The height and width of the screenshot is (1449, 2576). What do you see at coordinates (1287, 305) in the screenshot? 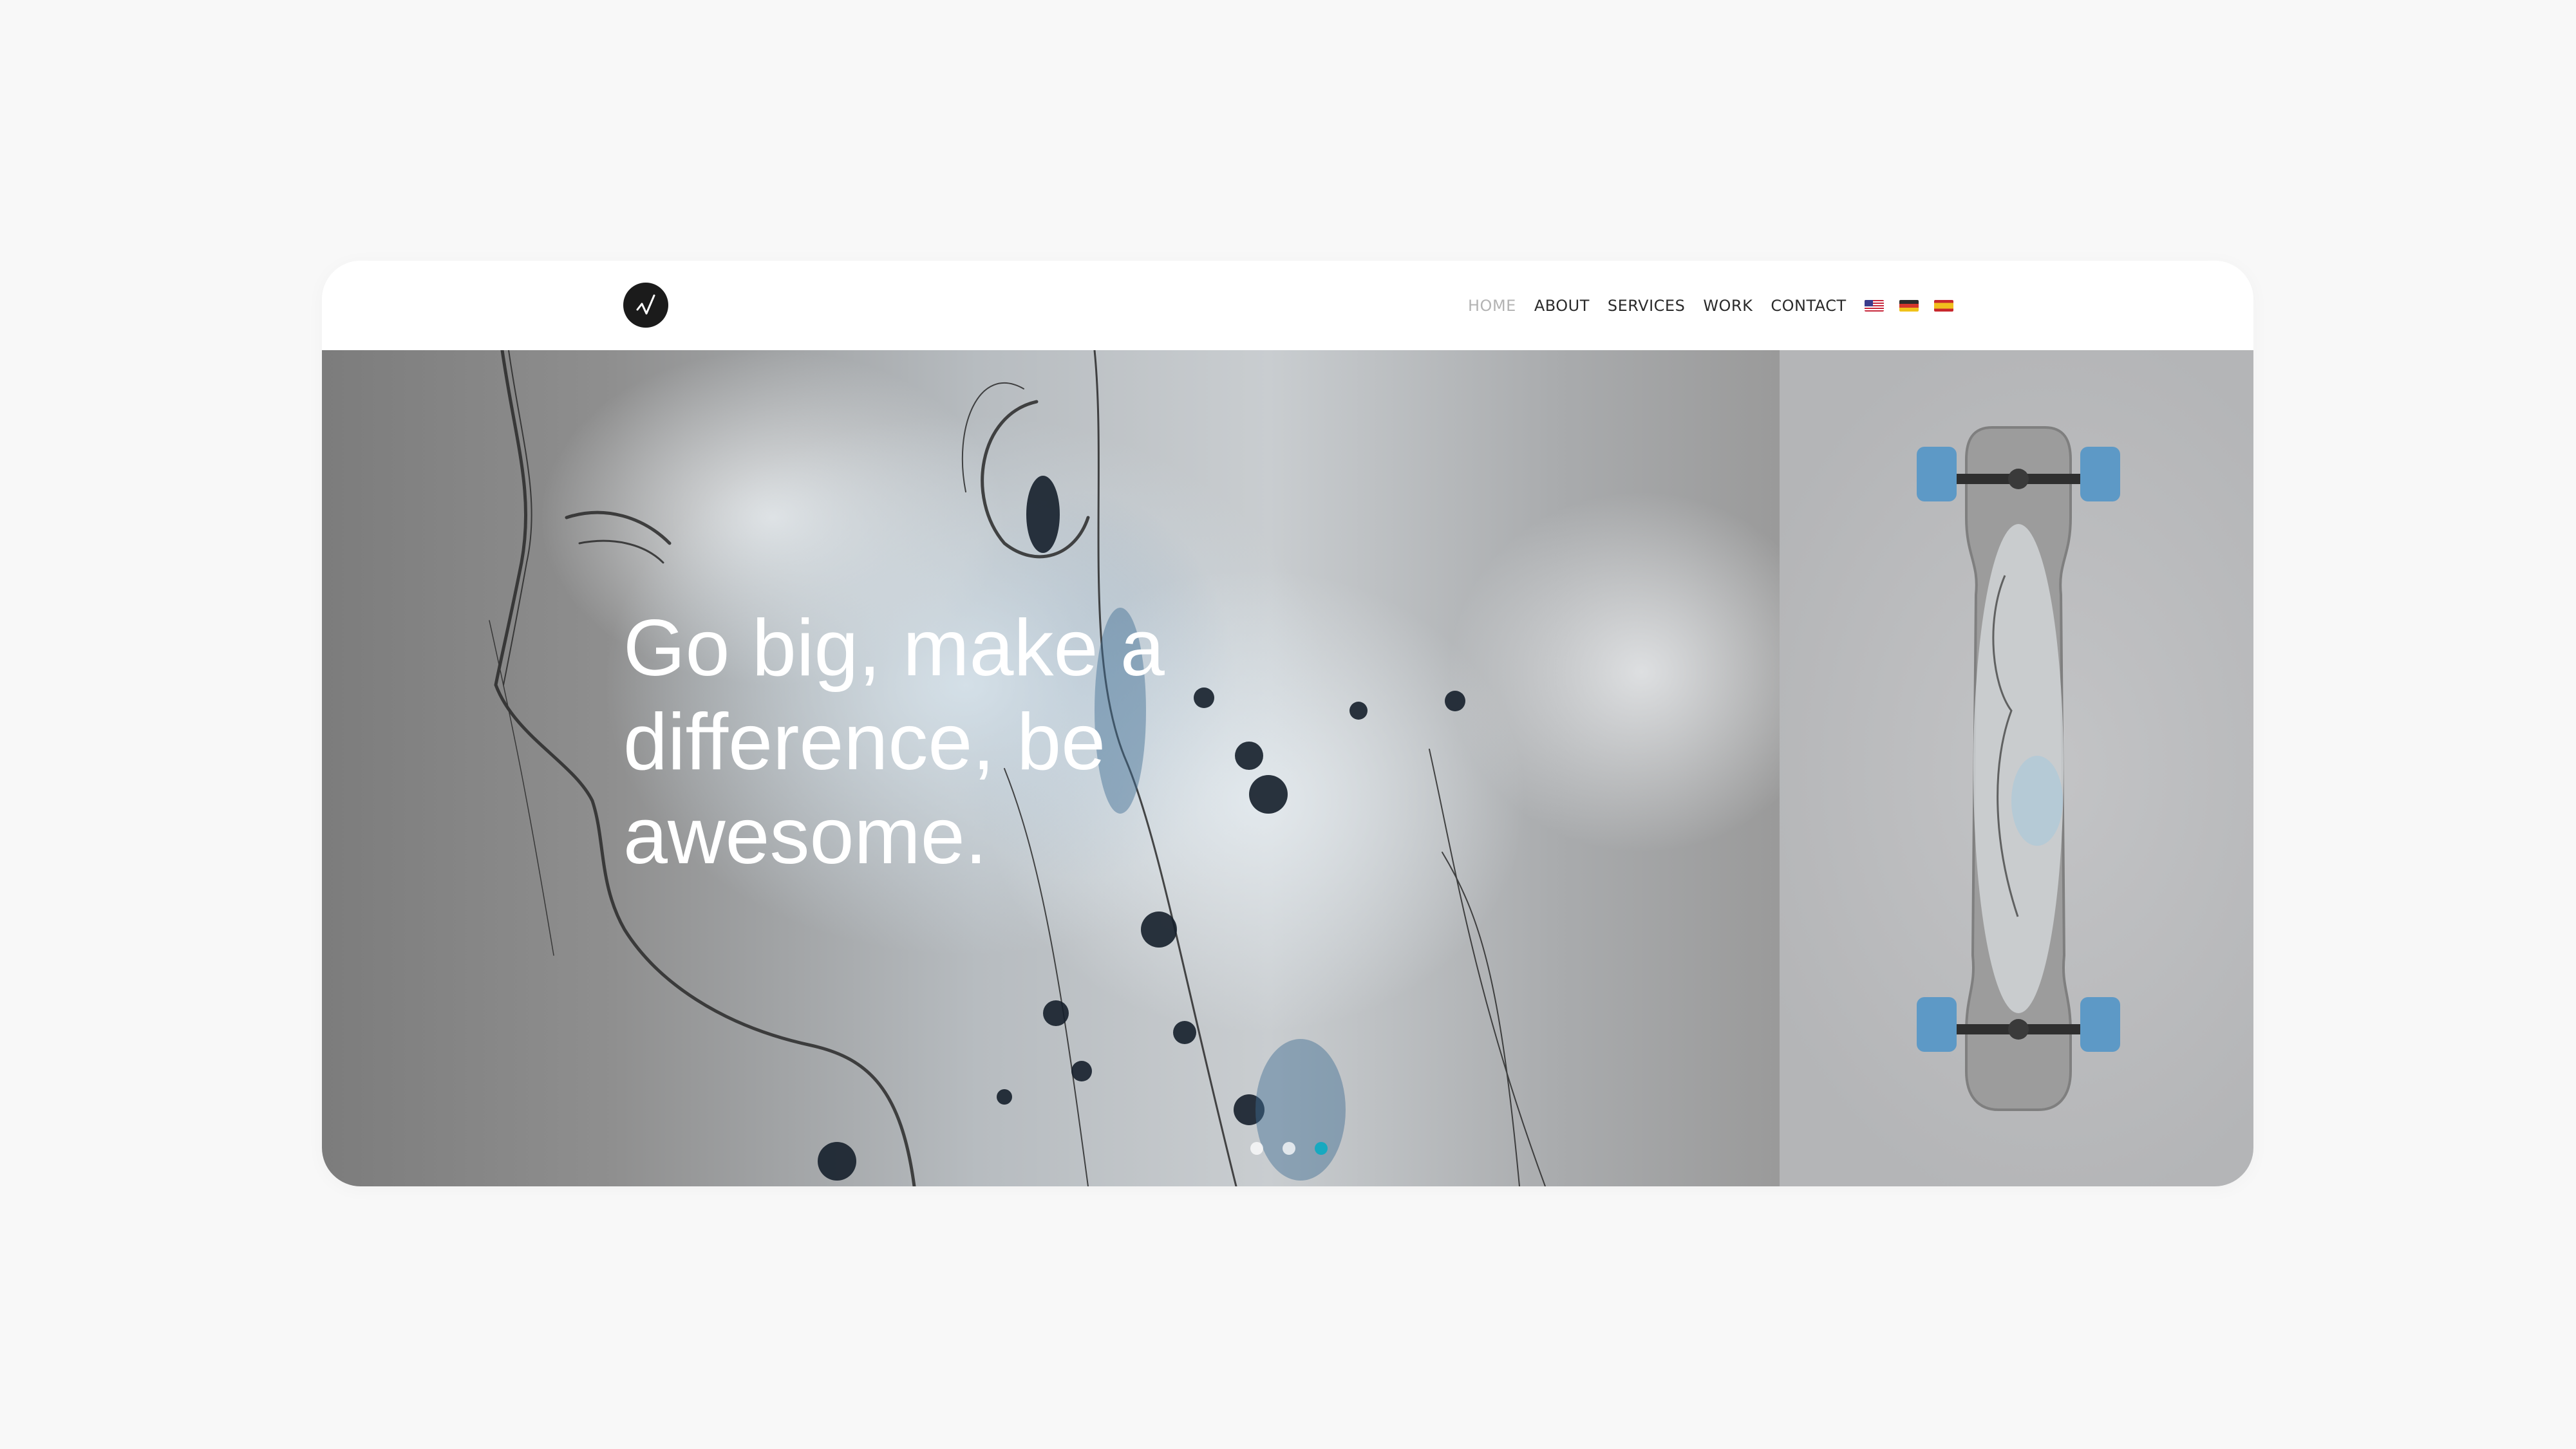
I see `top-navbar: HOME ABOUT SERVICES WORK CONTACT` at bounding box center [1287, 305].